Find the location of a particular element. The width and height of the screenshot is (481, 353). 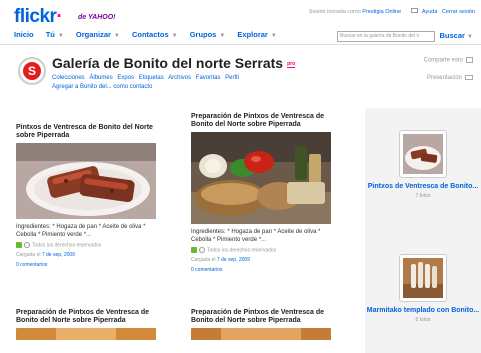

avatar: S is located at coordinates (32, 71).